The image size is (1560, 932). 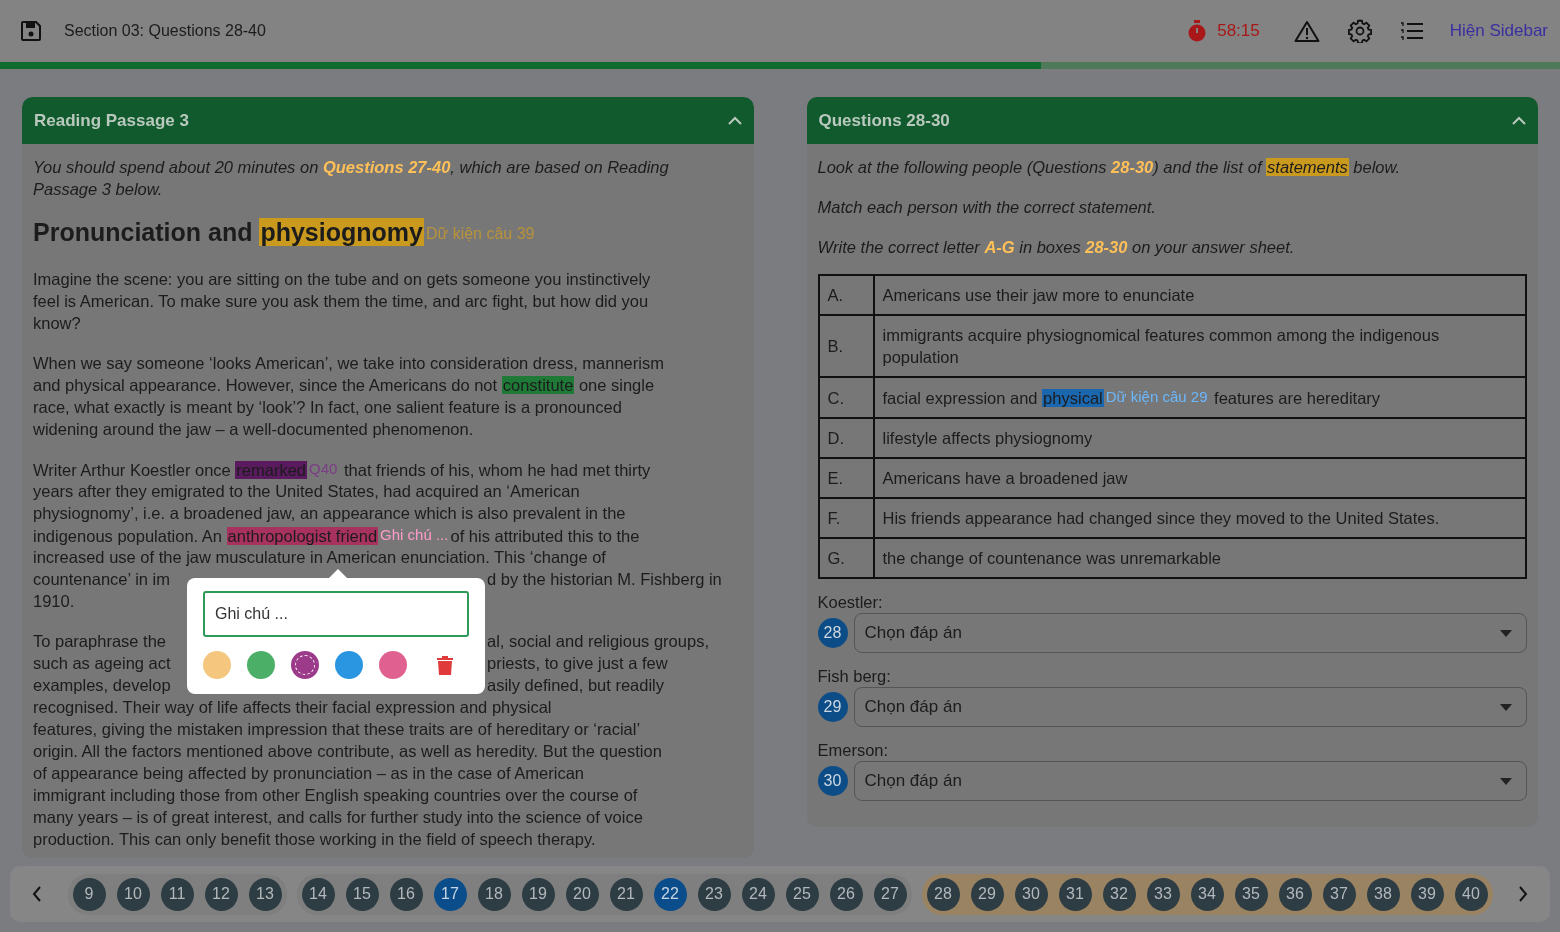 I want to click on highlighted-text: physiognomy, so click(x=341, y=232).